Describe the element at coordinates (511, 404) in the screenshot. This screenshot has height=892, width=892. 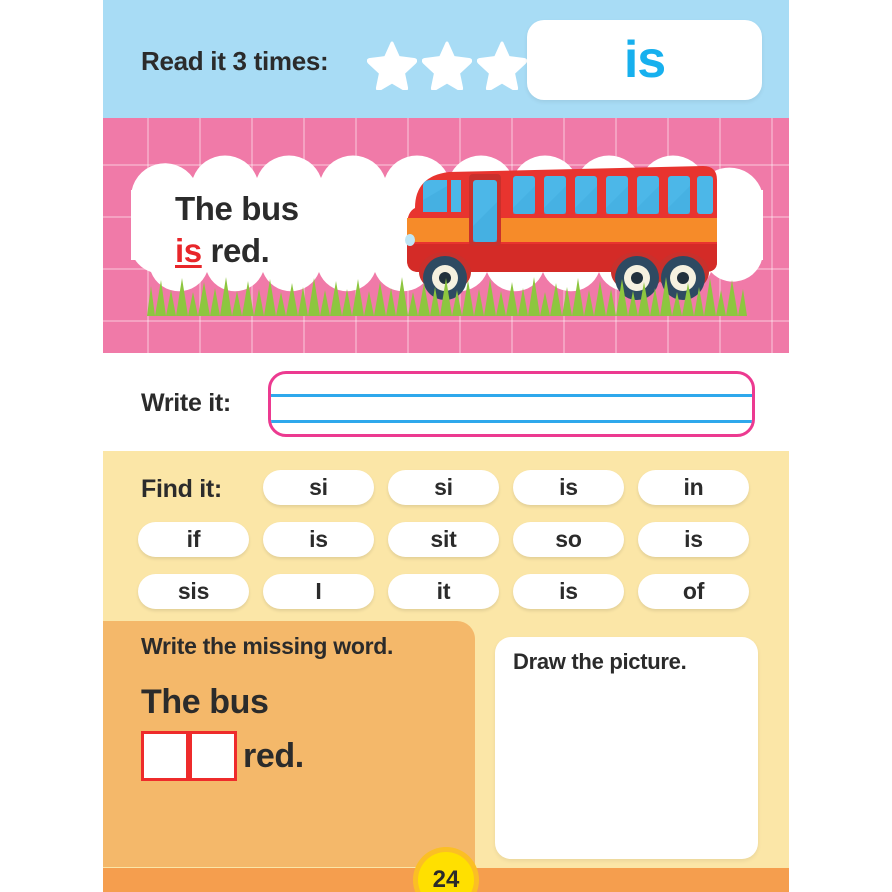
I see `write-it-input` at that location.